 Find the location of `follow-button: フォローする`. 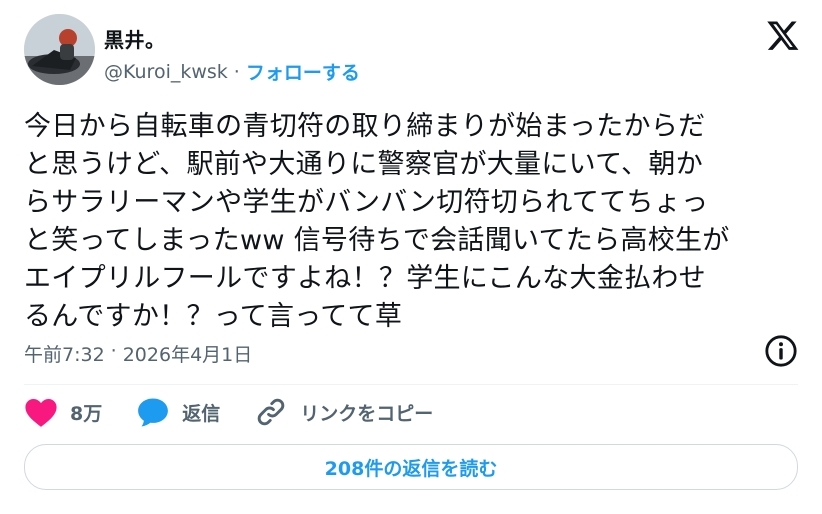

follow-button: フォローする is located at coordinates (303, 71).